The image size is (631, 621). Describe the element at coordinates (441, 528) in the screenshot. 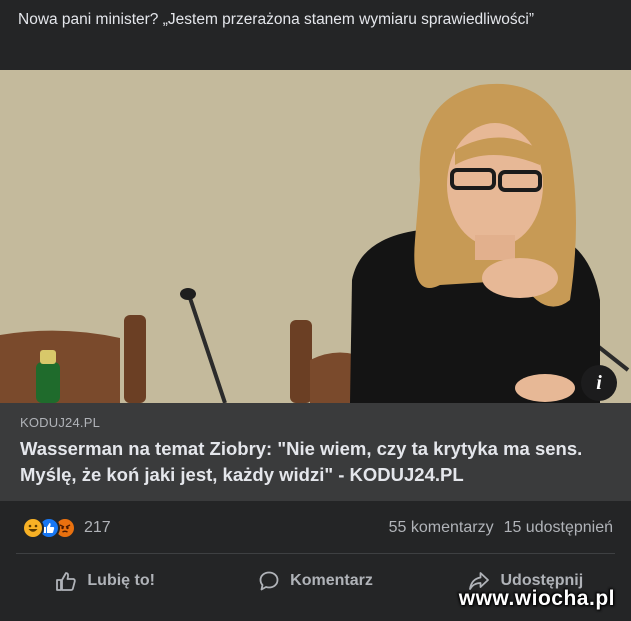

I see `comments-count-link: 55 komentarzy` at that location.